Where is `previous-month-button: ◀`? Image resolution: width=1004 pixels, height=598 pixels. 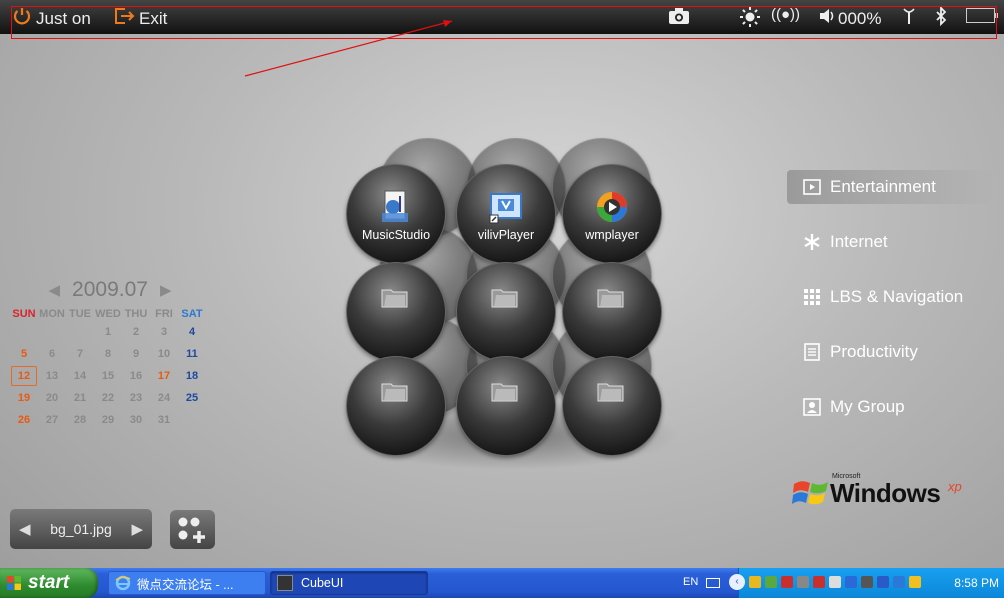 previous-month-button: ◀ is located at coordinates (54, 290).